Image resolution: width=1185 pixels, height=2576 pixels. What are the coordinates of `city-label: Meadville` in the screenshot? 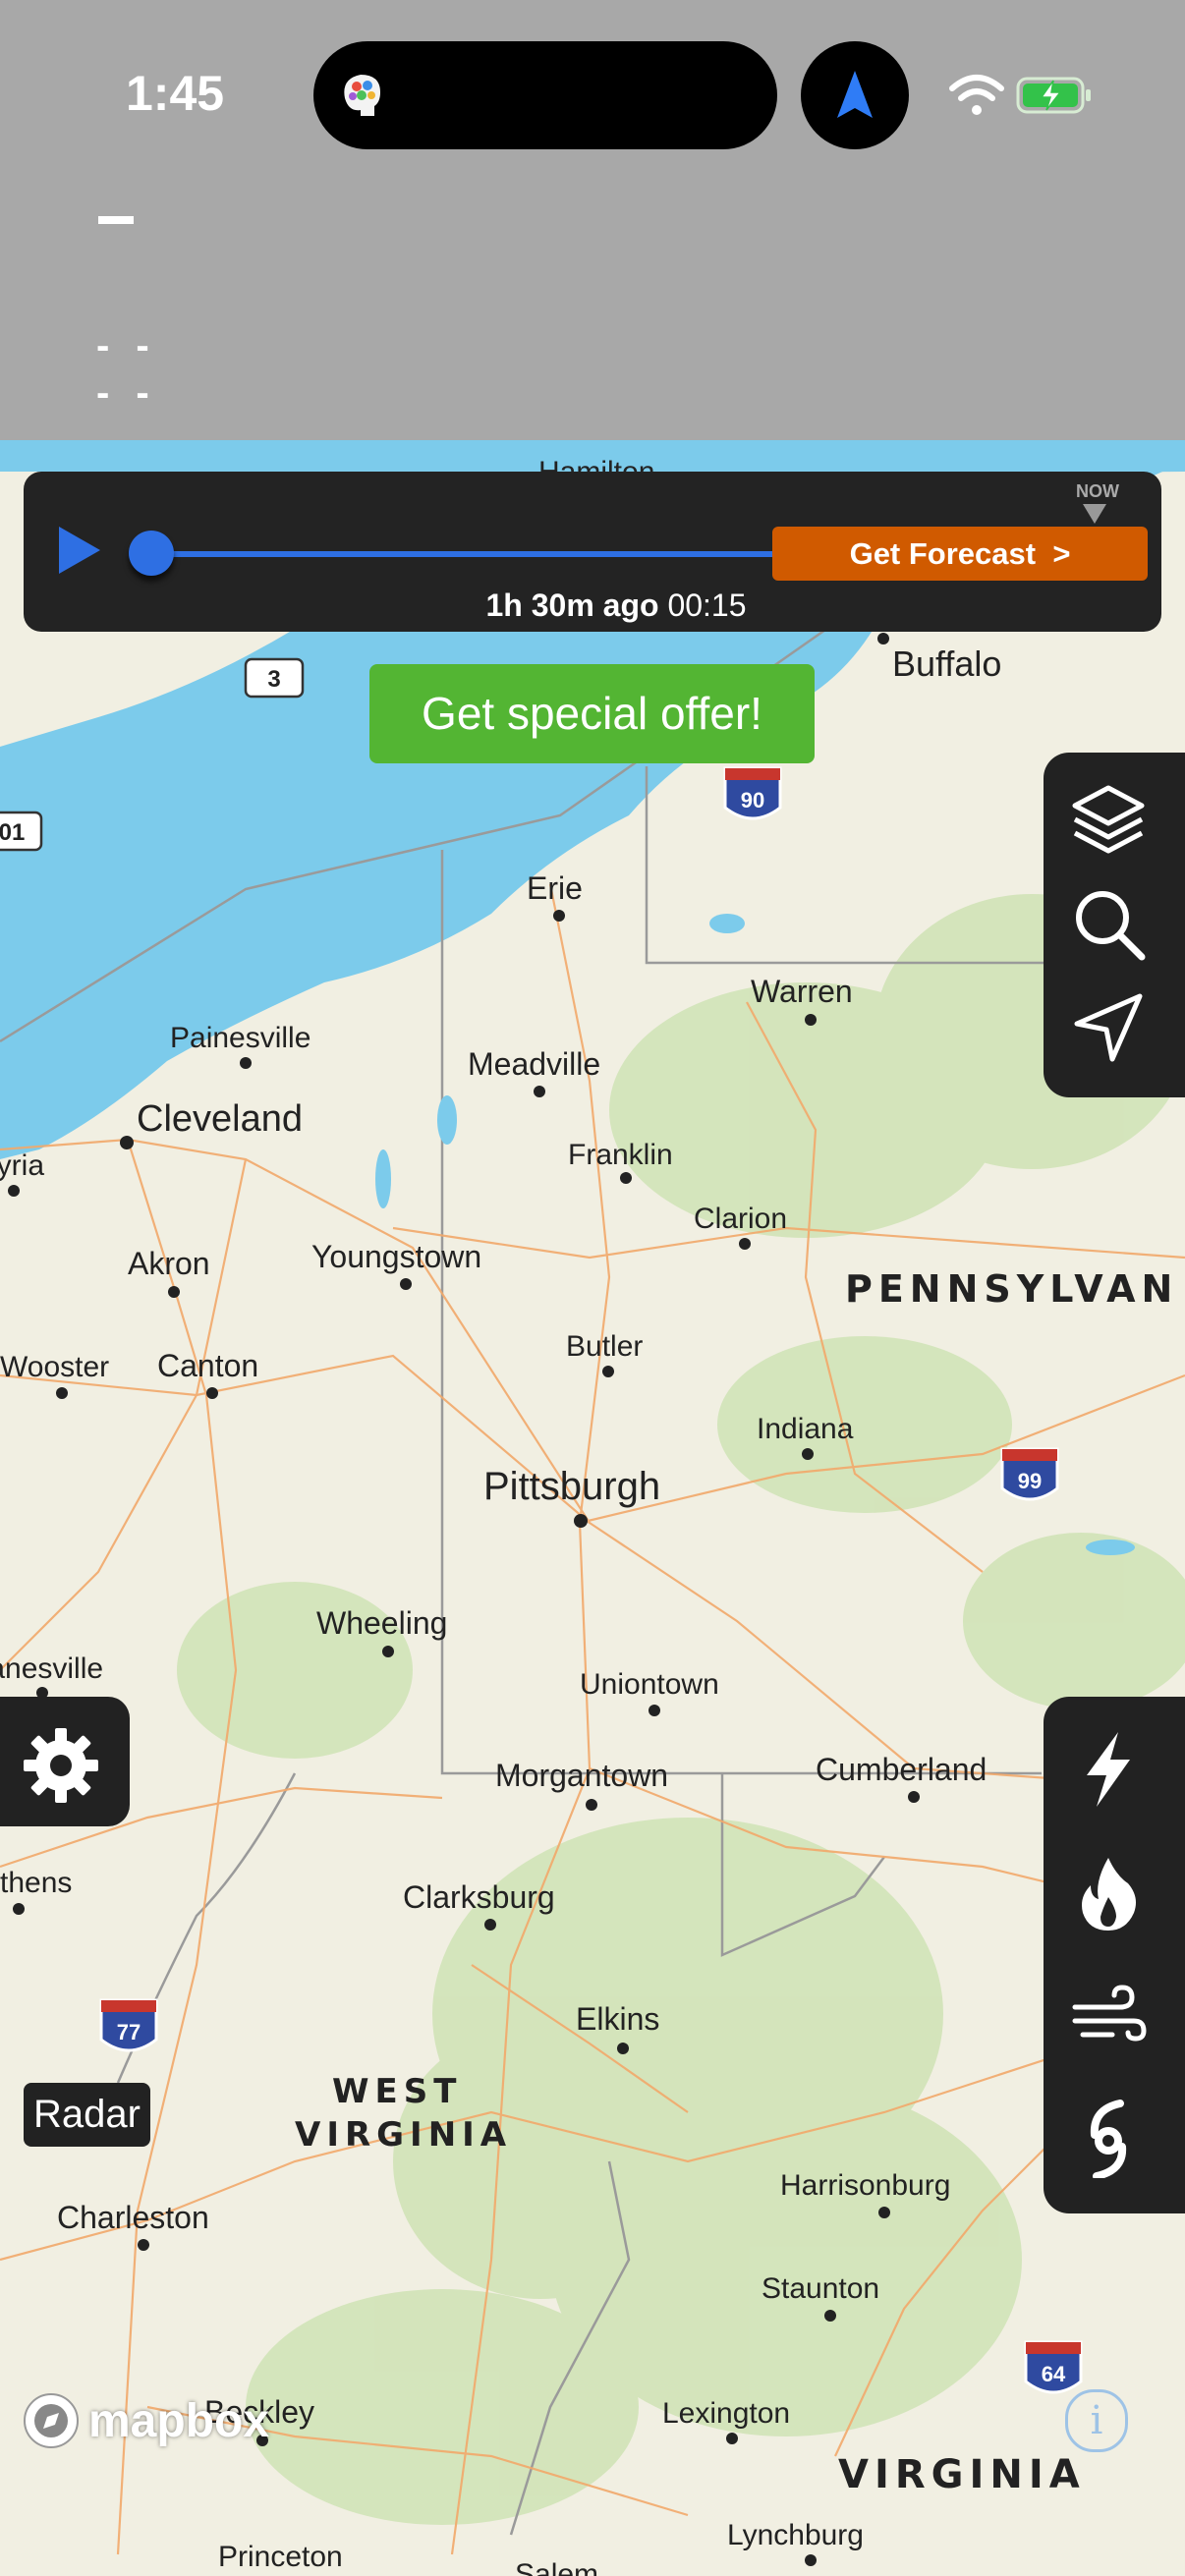 It's located at (534, 1064).